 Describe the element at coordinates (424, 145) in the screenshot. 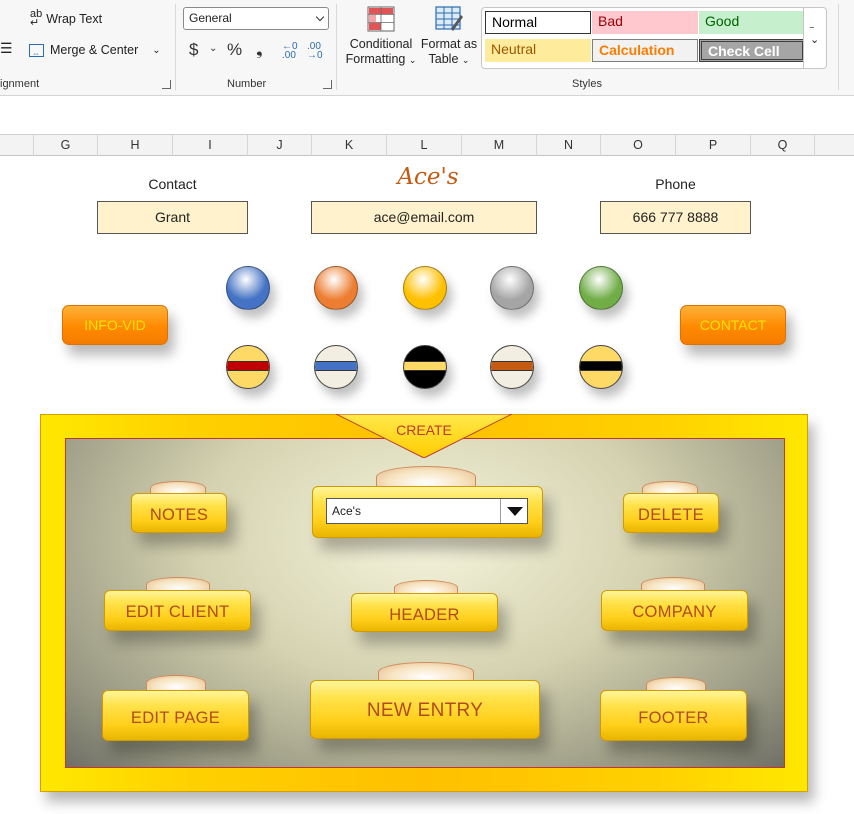

I see `column-header: L` at that location.